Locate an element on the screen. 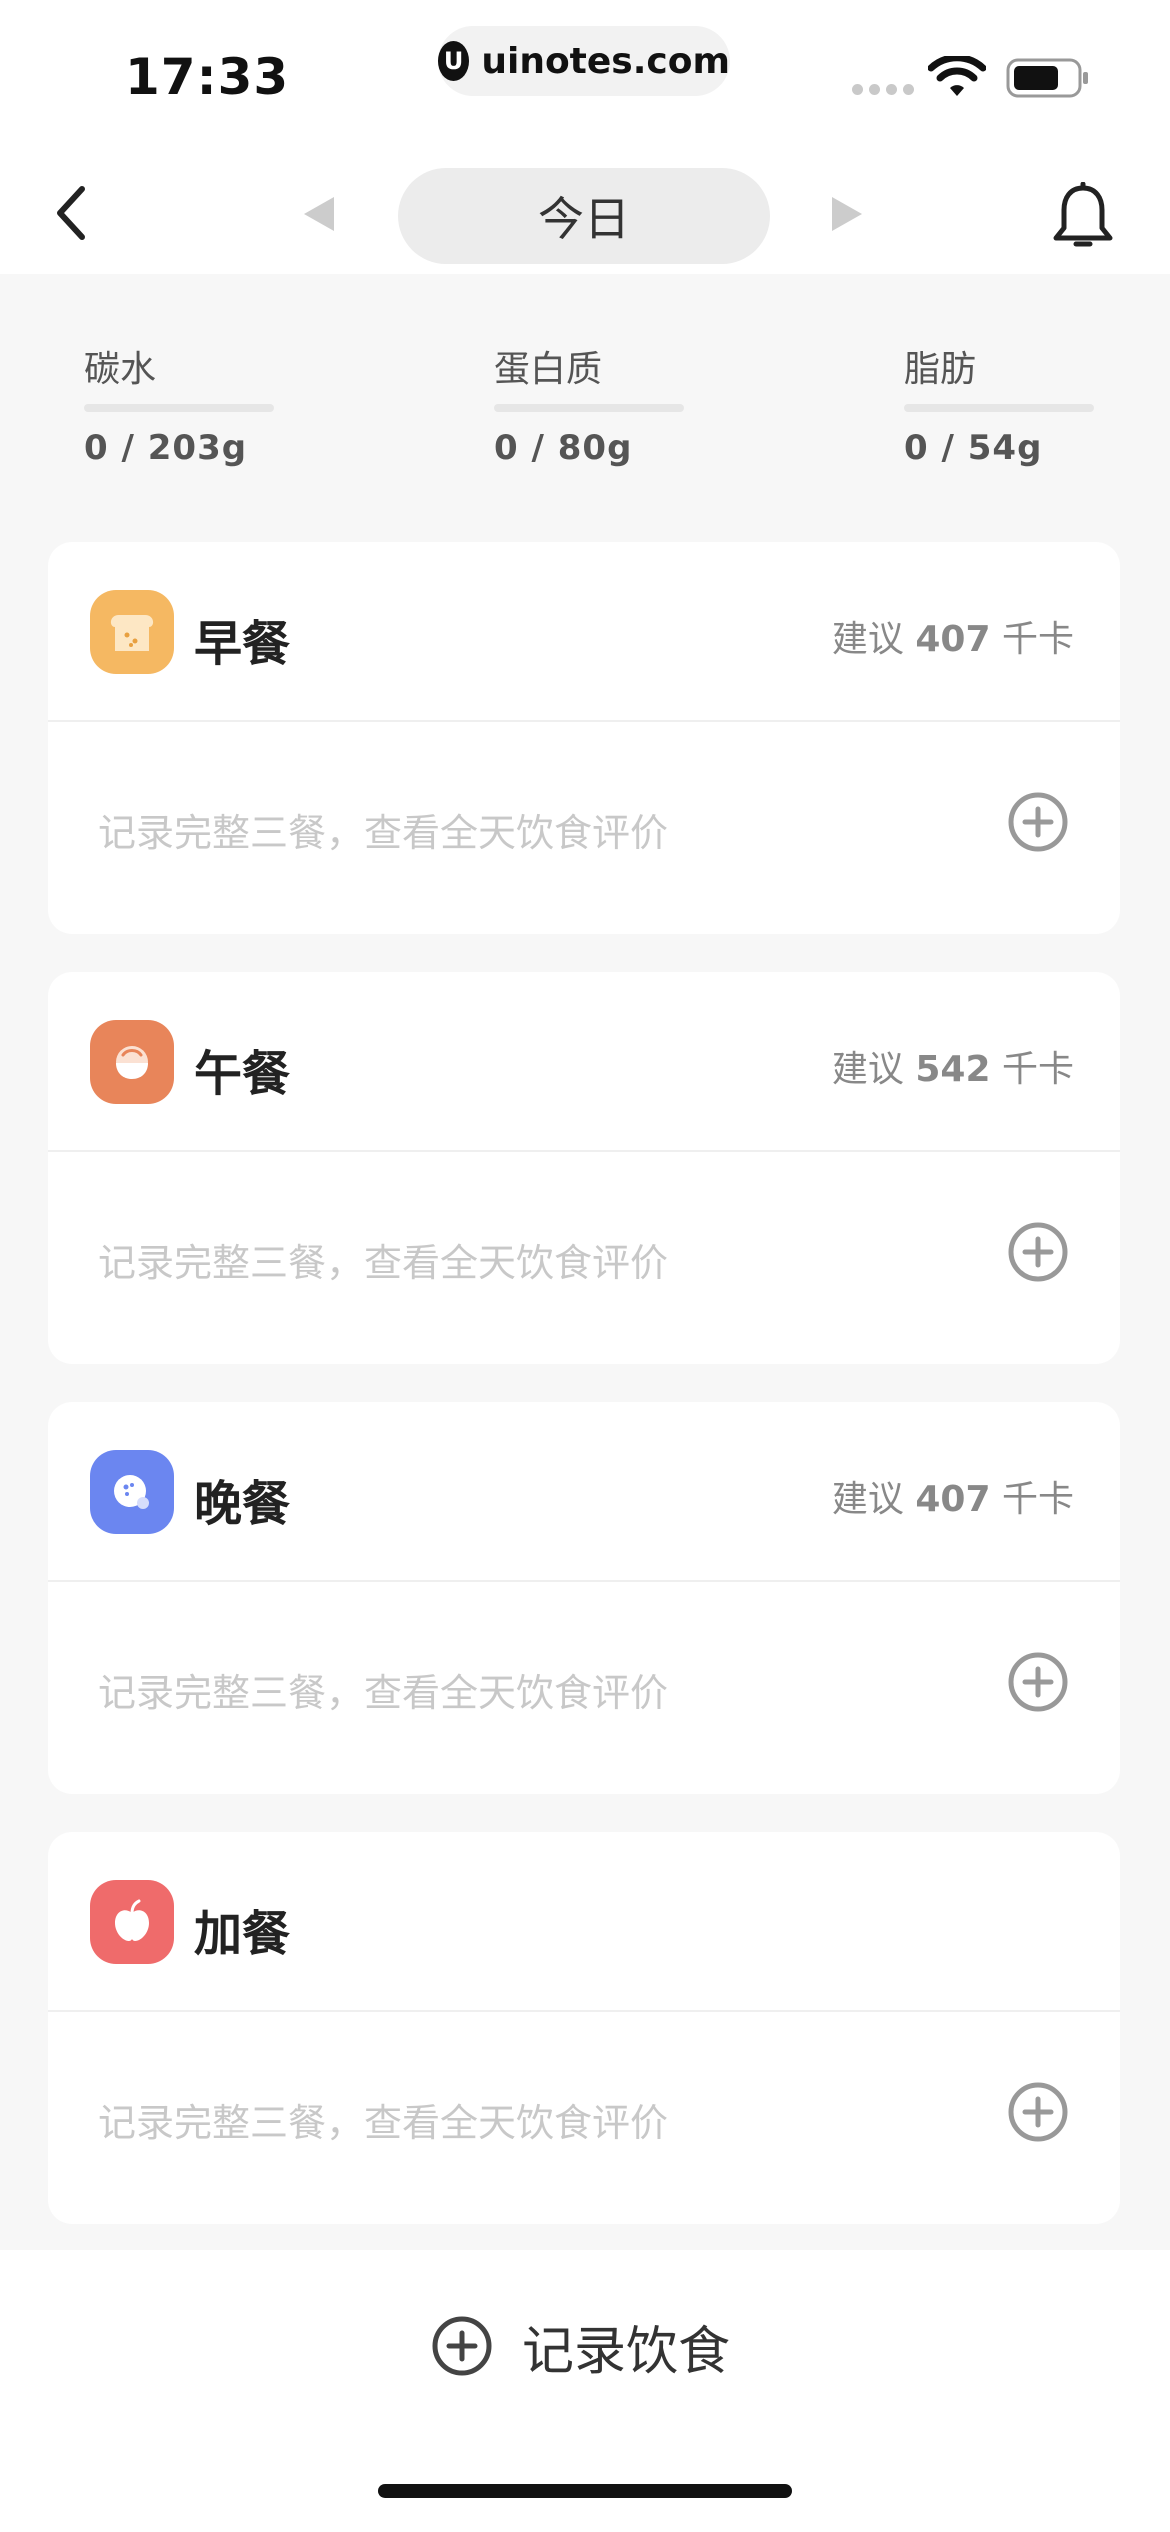  battery-icon is located at coordinates (1047, 78).